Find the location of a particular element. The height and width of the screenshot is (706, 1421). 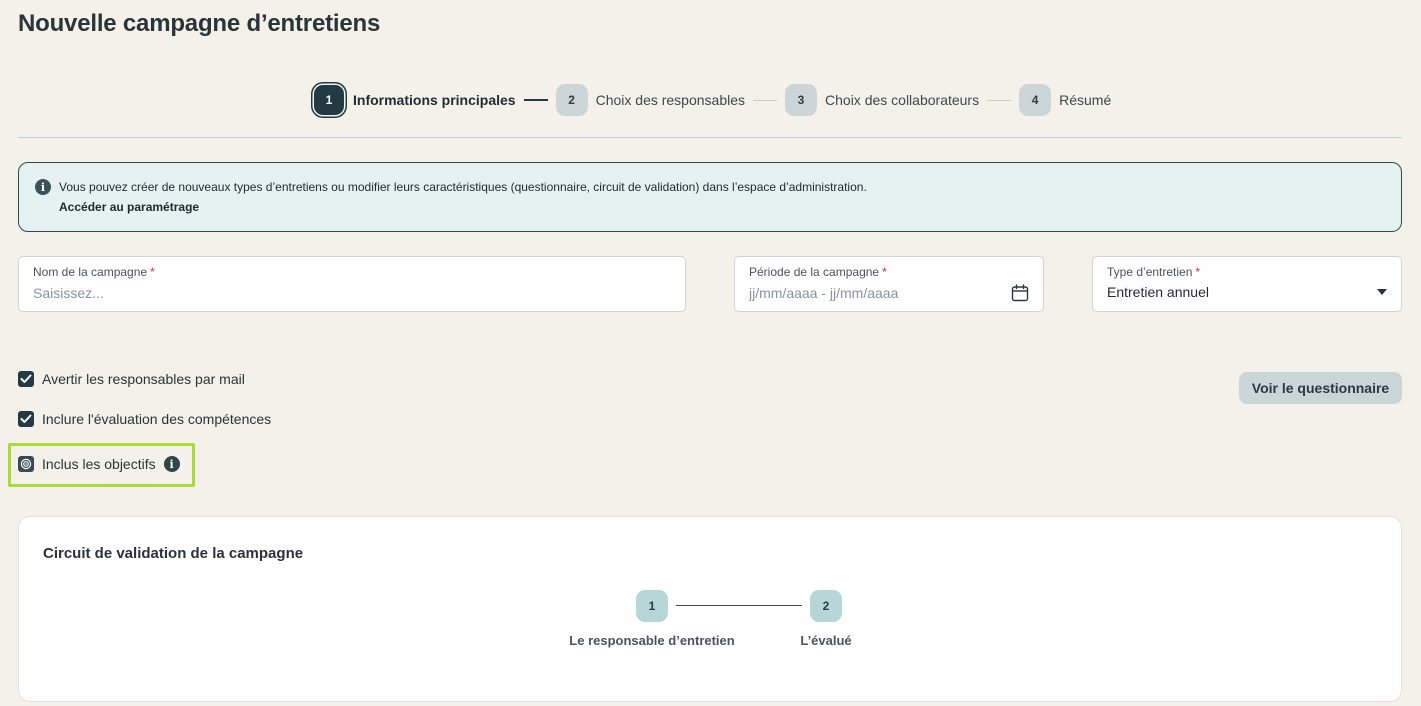

page-title: Nouvelle campagne d’entretiens is located at coordinates (199, 23).